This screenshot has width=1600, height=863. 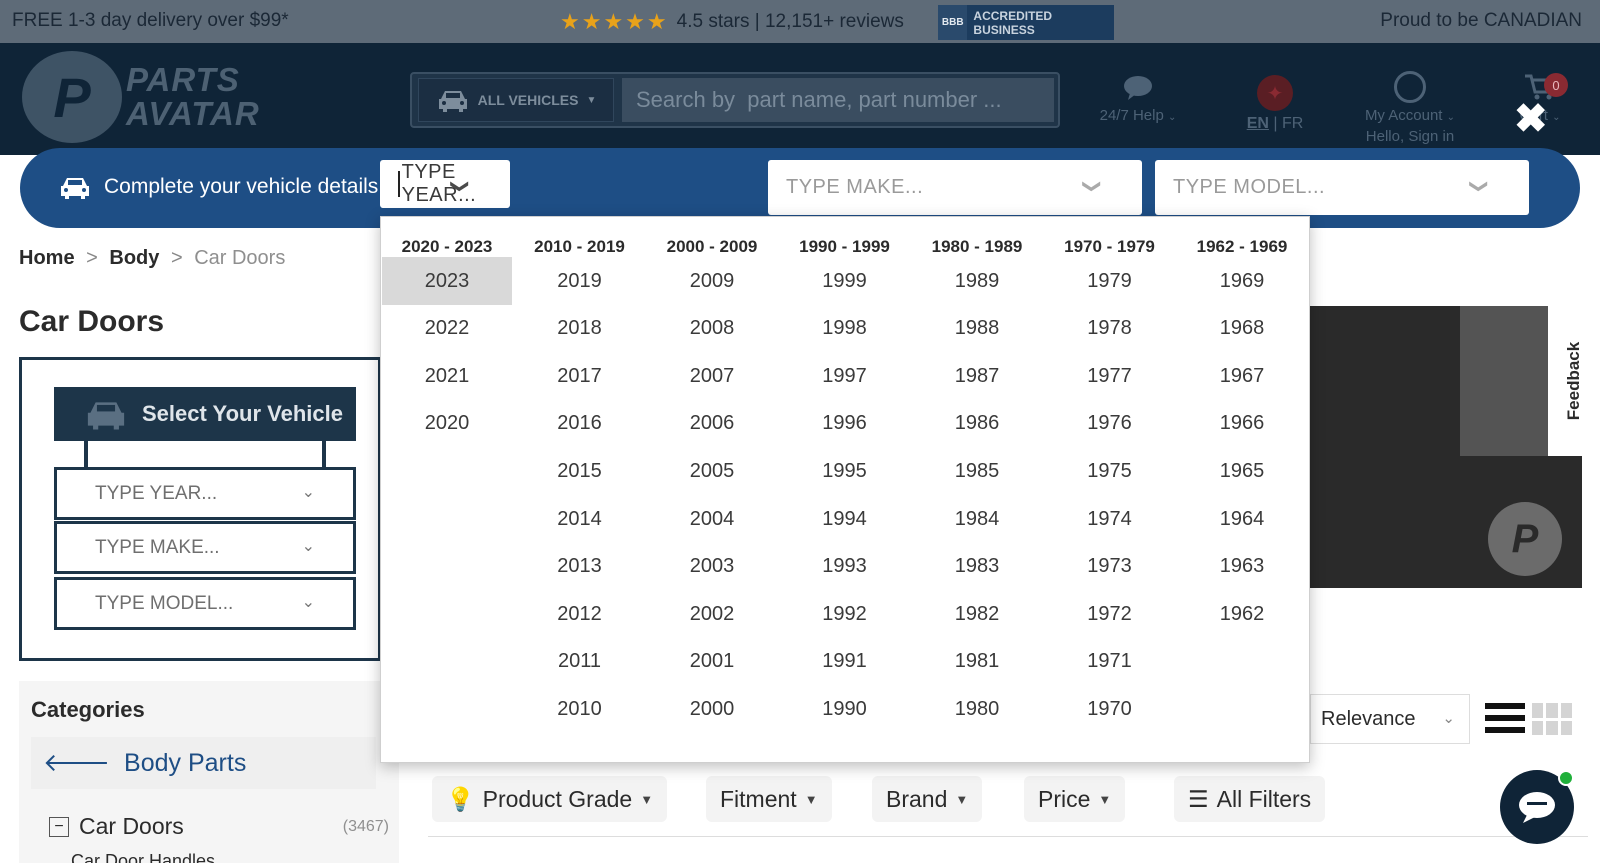 I want to click on year-option: 2021, so click(x=447, y=376).